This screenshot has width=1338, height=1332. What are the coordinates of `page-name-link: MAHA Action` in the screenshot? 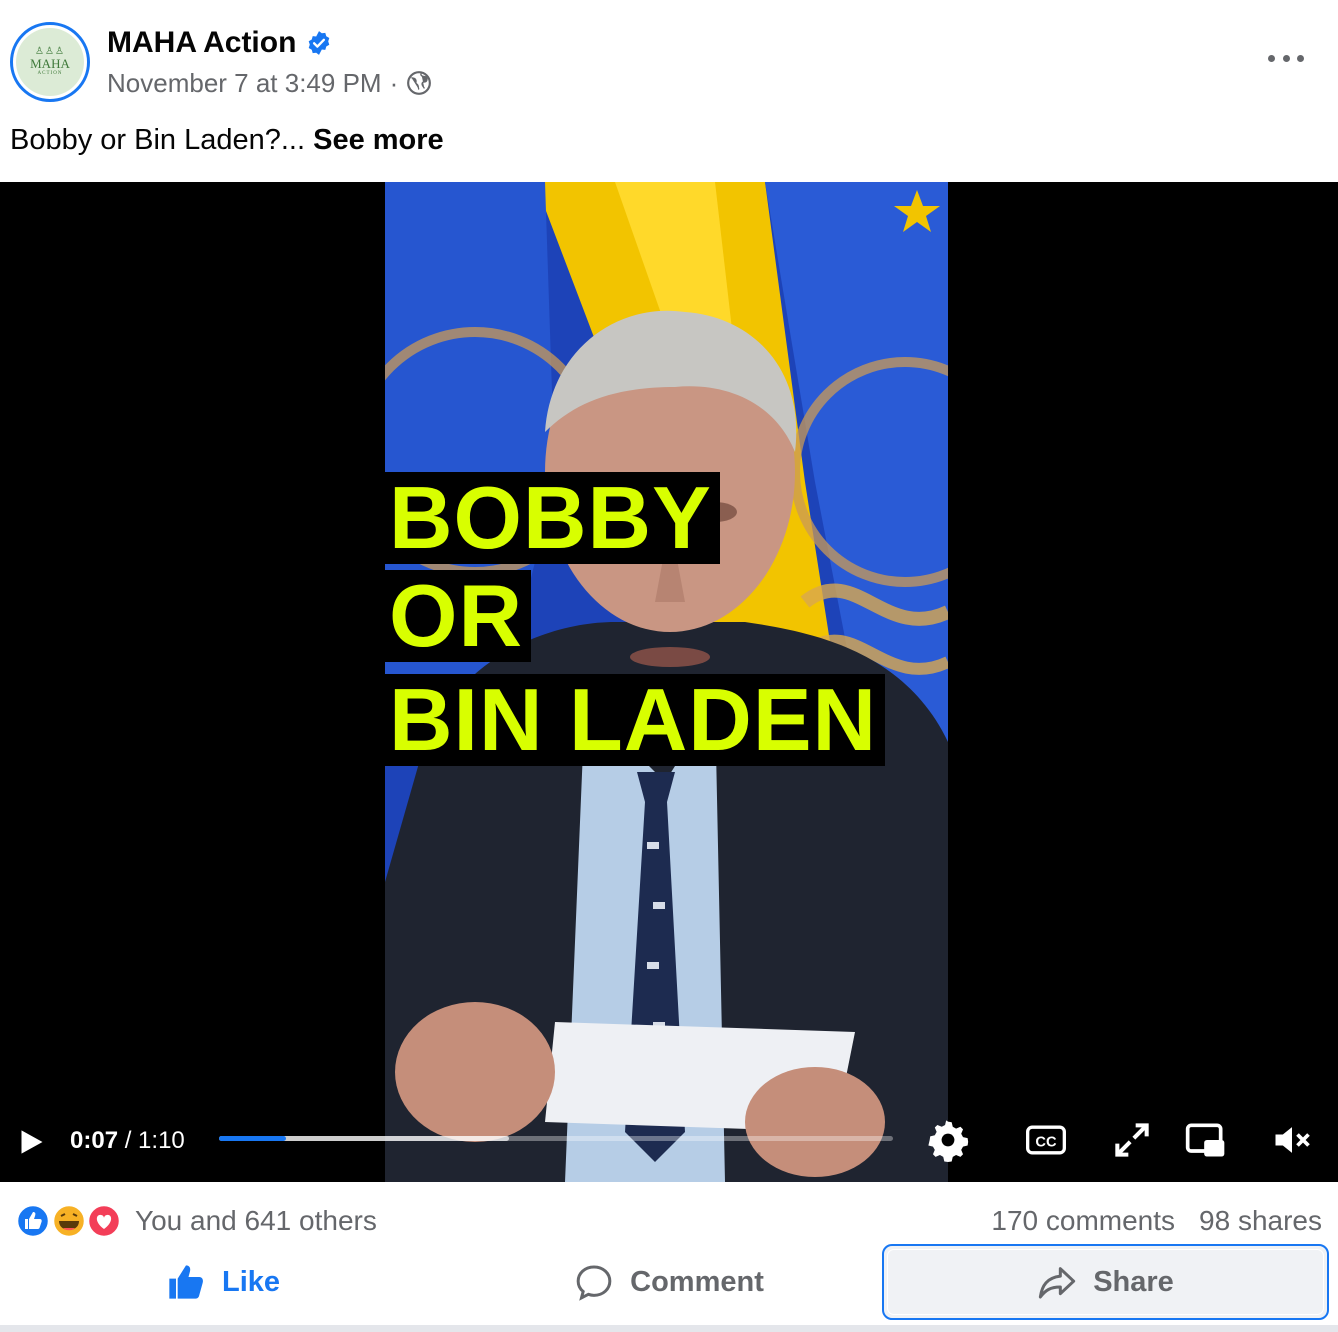 It's located at (201, 43).